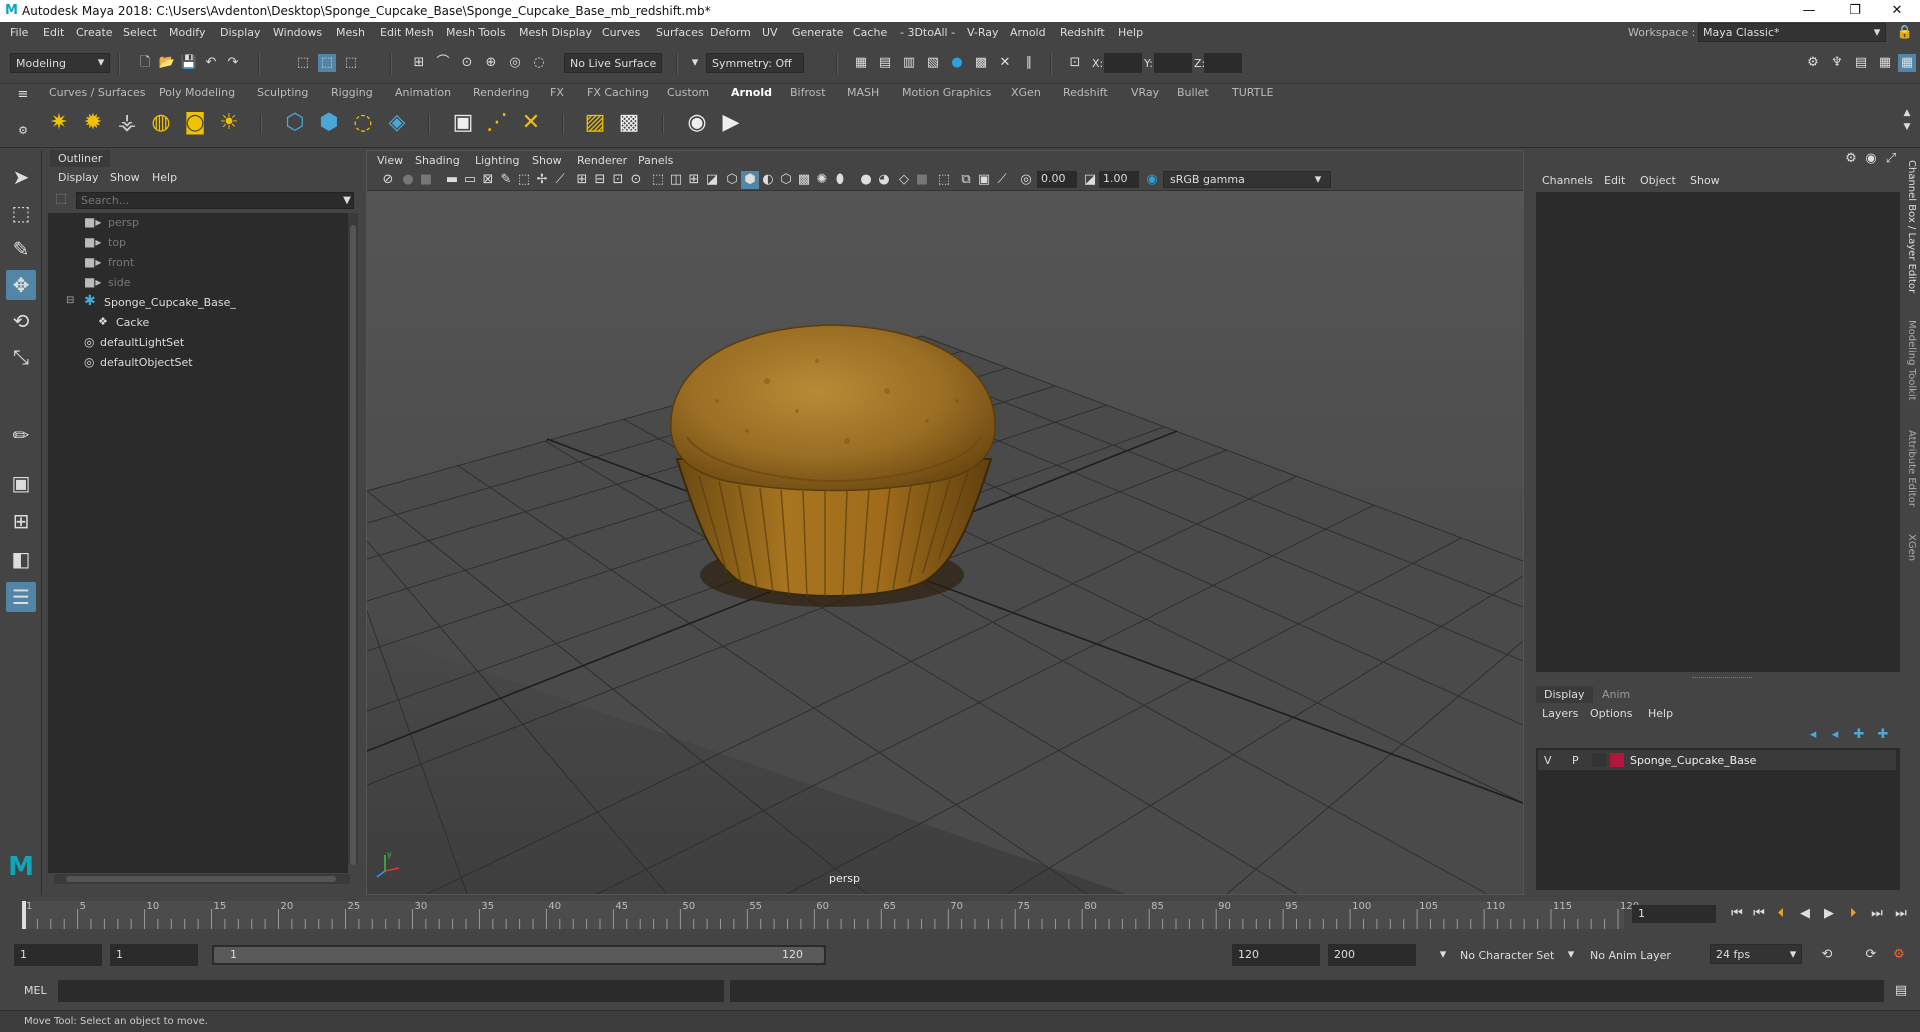  Describe the element at coordinates (833, 465) in the screenshot. I see `cupcake-mesh` at that location.